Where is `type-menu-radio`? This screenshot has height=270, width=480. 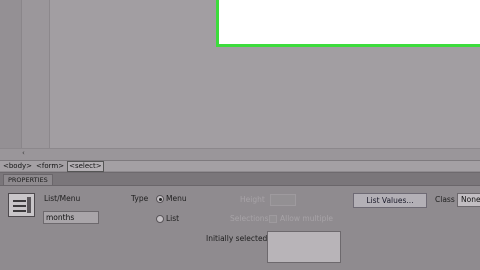 type-menu-radio is located at coordinates (160, 199).